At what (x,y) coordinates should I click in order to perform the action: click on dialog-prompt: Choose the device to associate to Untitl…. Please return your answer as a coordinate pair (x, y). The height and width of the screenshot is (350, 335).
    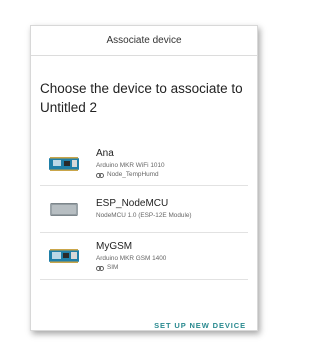
    Looking at the image, I should click on (141, 98).